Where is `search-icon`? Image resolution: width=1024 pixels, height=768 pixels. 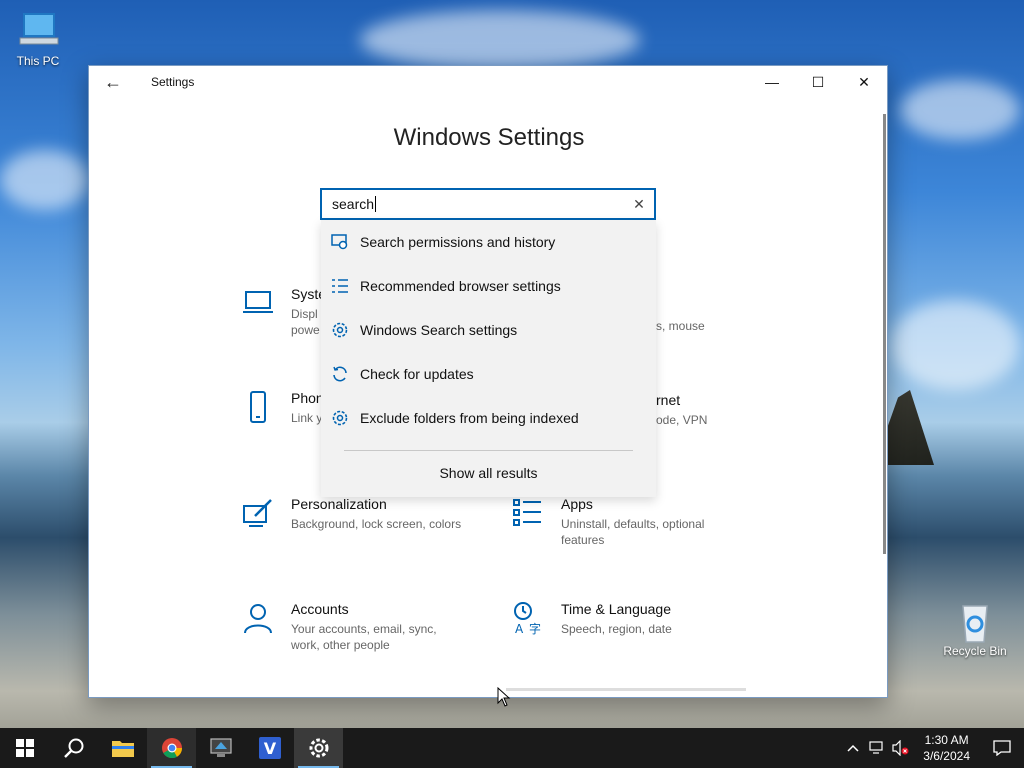
search-icon is located at coordinates (73, 748).